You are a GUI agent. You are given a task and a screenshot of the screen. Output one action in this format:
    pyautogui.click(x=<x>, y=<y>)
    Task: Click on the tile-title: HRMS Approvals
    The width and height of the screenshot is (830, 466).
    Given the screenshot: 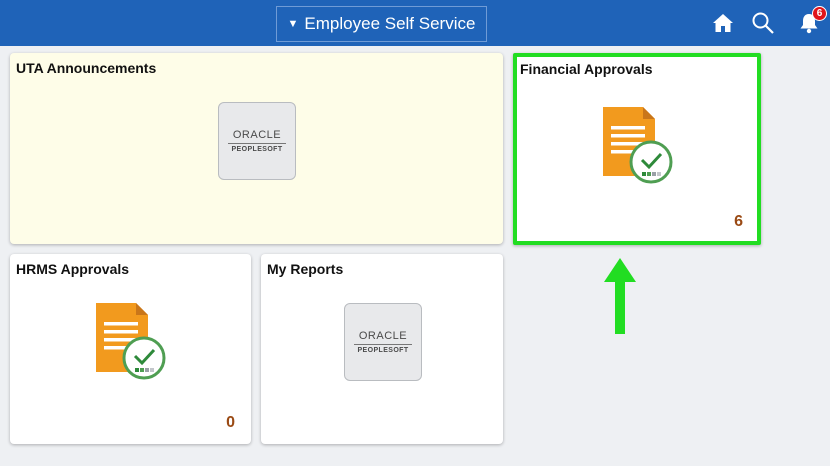 What is the action you would take?
    pyautogui.click(x=73, y=269)
    